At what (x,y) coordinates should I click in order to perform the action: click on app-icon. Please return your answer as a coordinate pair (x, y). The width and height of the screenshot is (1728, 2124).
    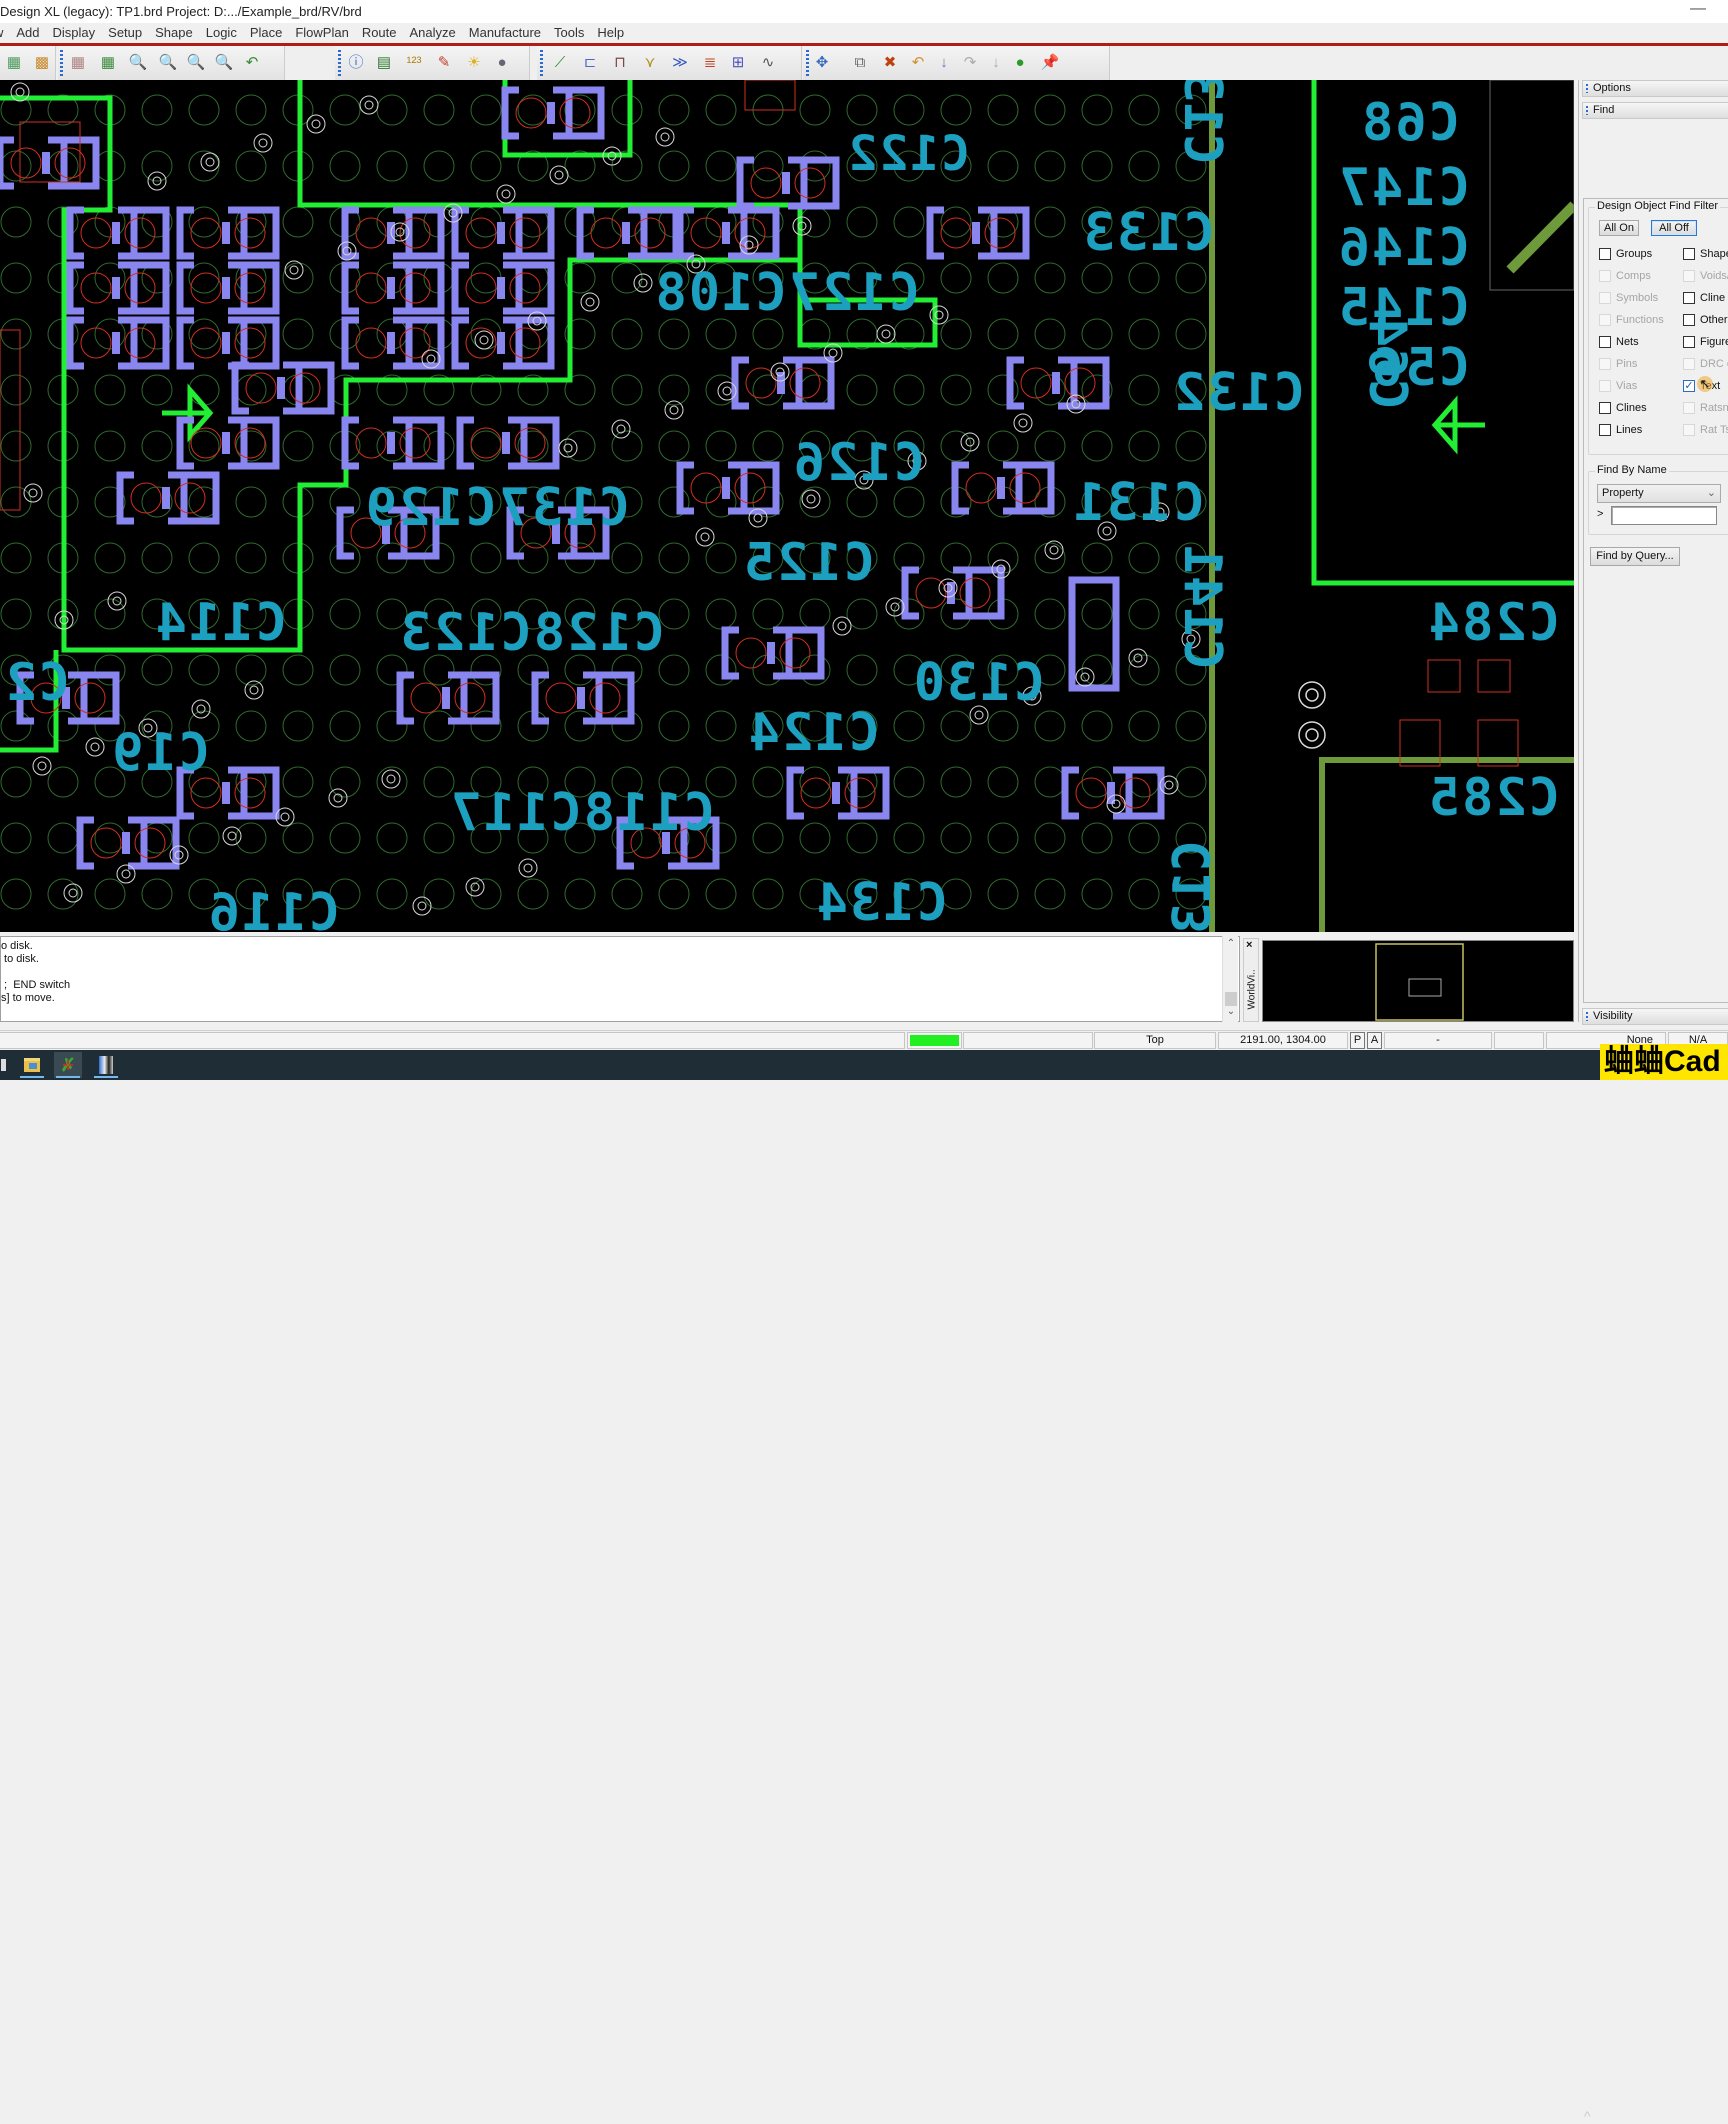
    Looking at the image, I should click on (106, 1065).